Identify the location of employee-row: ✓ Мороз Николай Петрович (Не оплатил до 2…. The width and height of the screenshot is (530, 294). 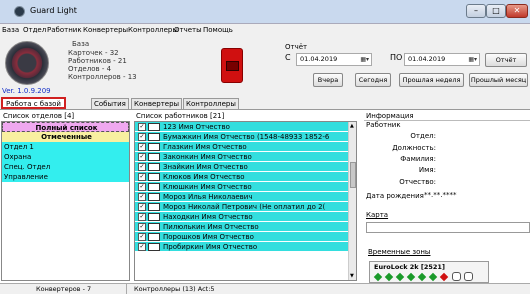
(245, 207).